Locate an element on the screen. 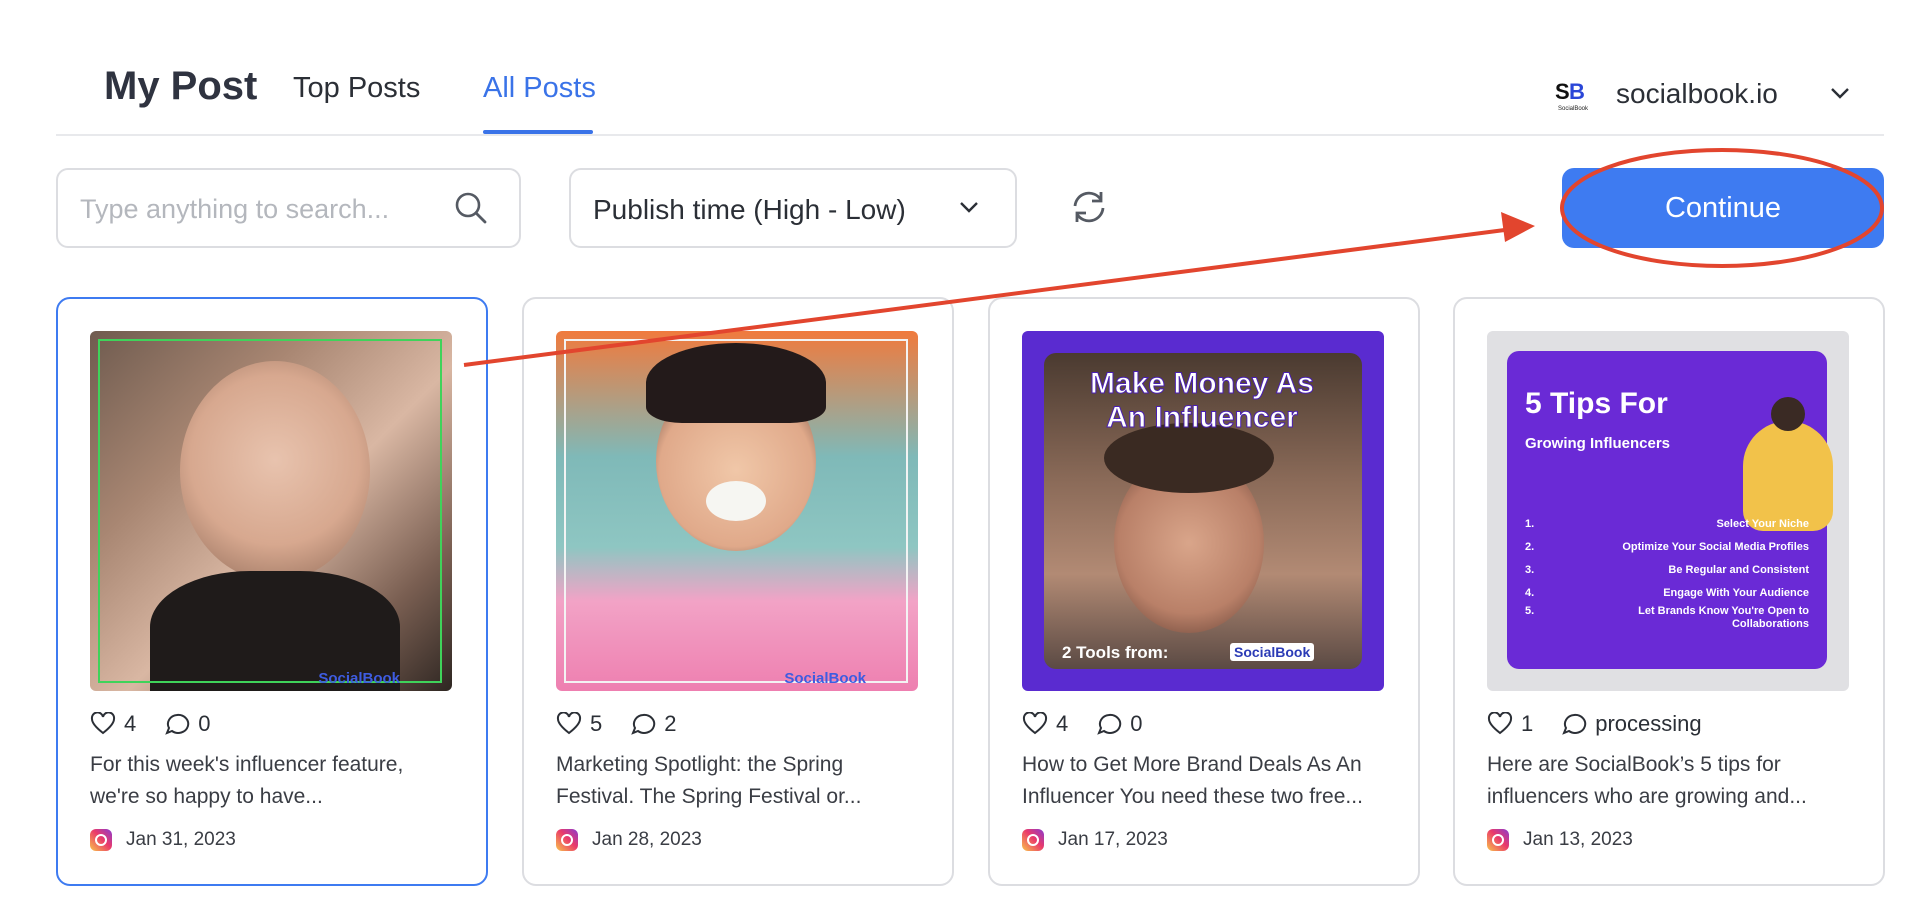 This screenshot has height=912, width=1932. headline-line: An Influencer is located at coordinates (1202, 418).